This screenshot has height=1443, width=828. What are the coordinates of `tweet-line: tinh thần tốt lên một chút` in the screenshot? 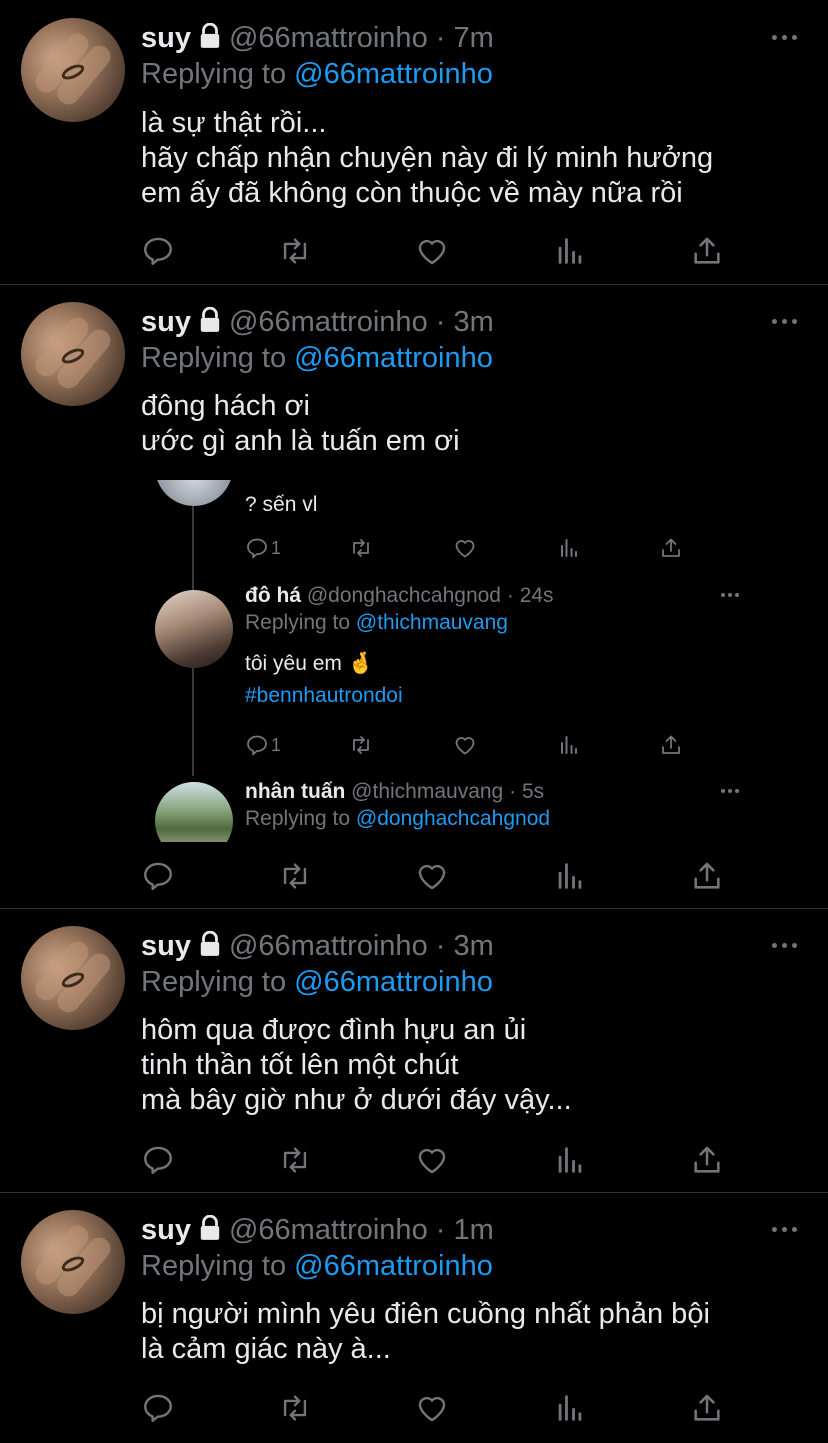 It's located at (300, 1065).